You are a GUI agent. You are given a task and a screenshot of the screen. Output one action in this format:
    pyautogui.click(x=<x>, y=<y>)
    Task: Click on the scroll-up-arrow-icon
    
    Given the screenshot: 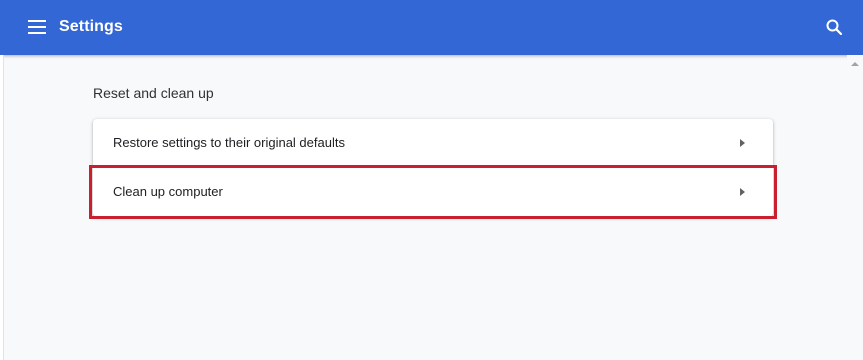 What is the action you would take?
    pyautogui.click(x=855, y=64)
    